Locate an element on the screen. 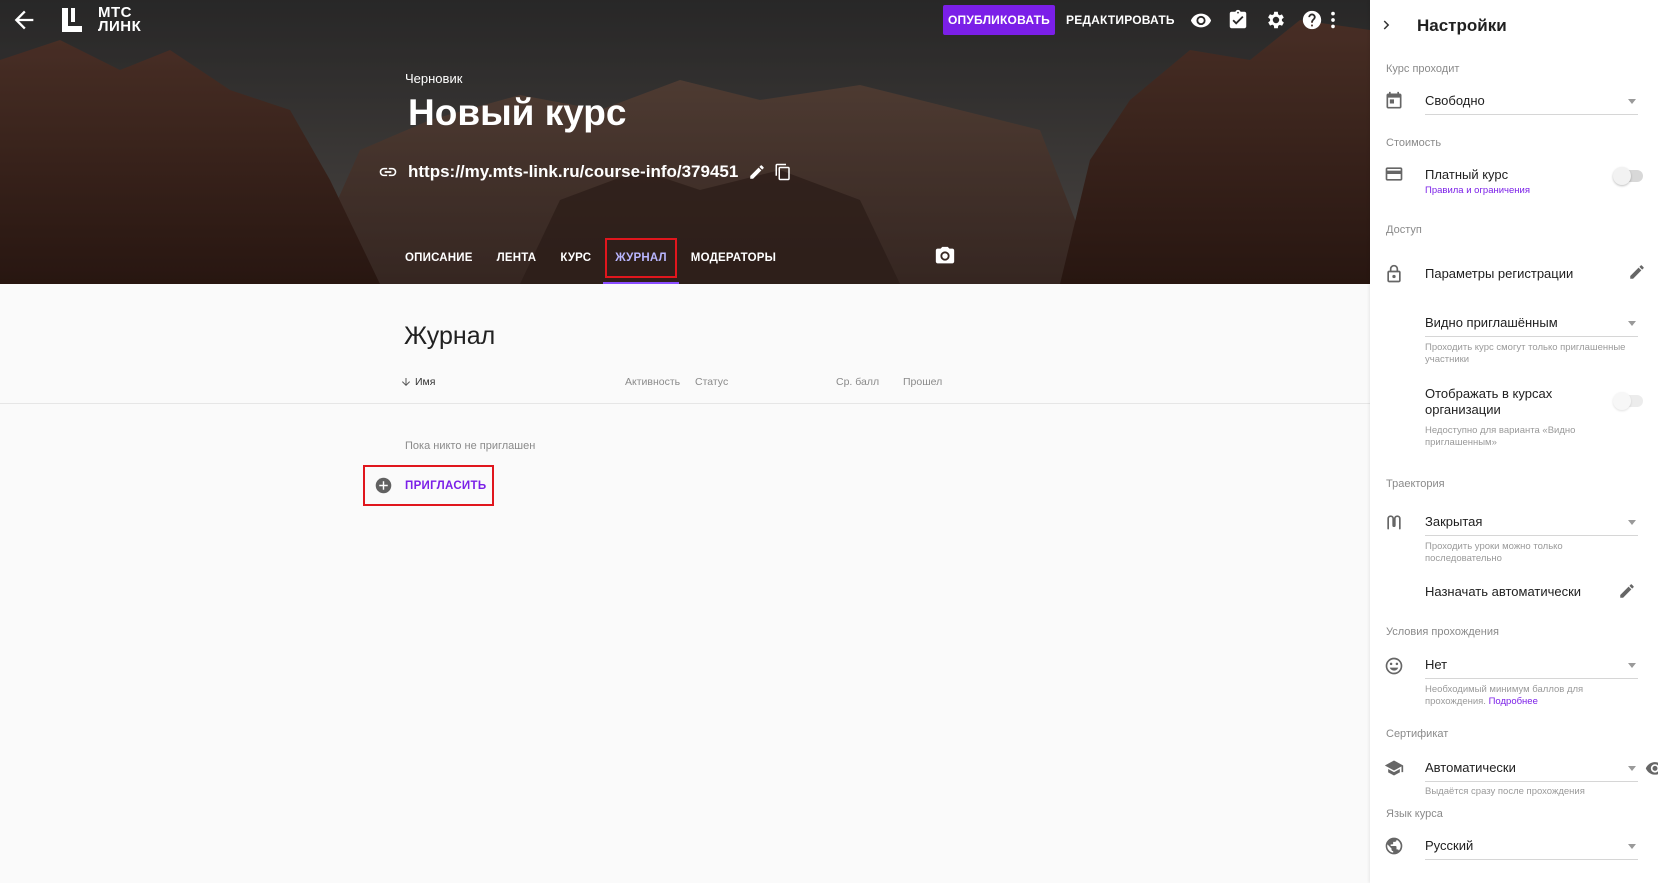  tab-description: ОПИСАНИЕ is located at coordinates (440, 258).